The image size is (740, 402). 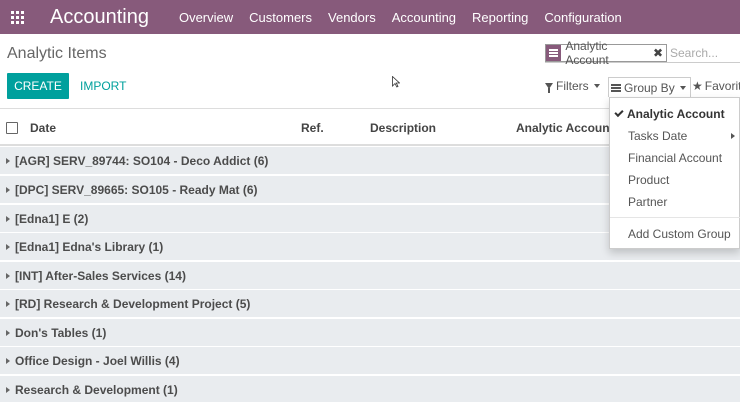 I want to click on add-custom-group-button: Add Custom Group, so click(x=675, y=234).